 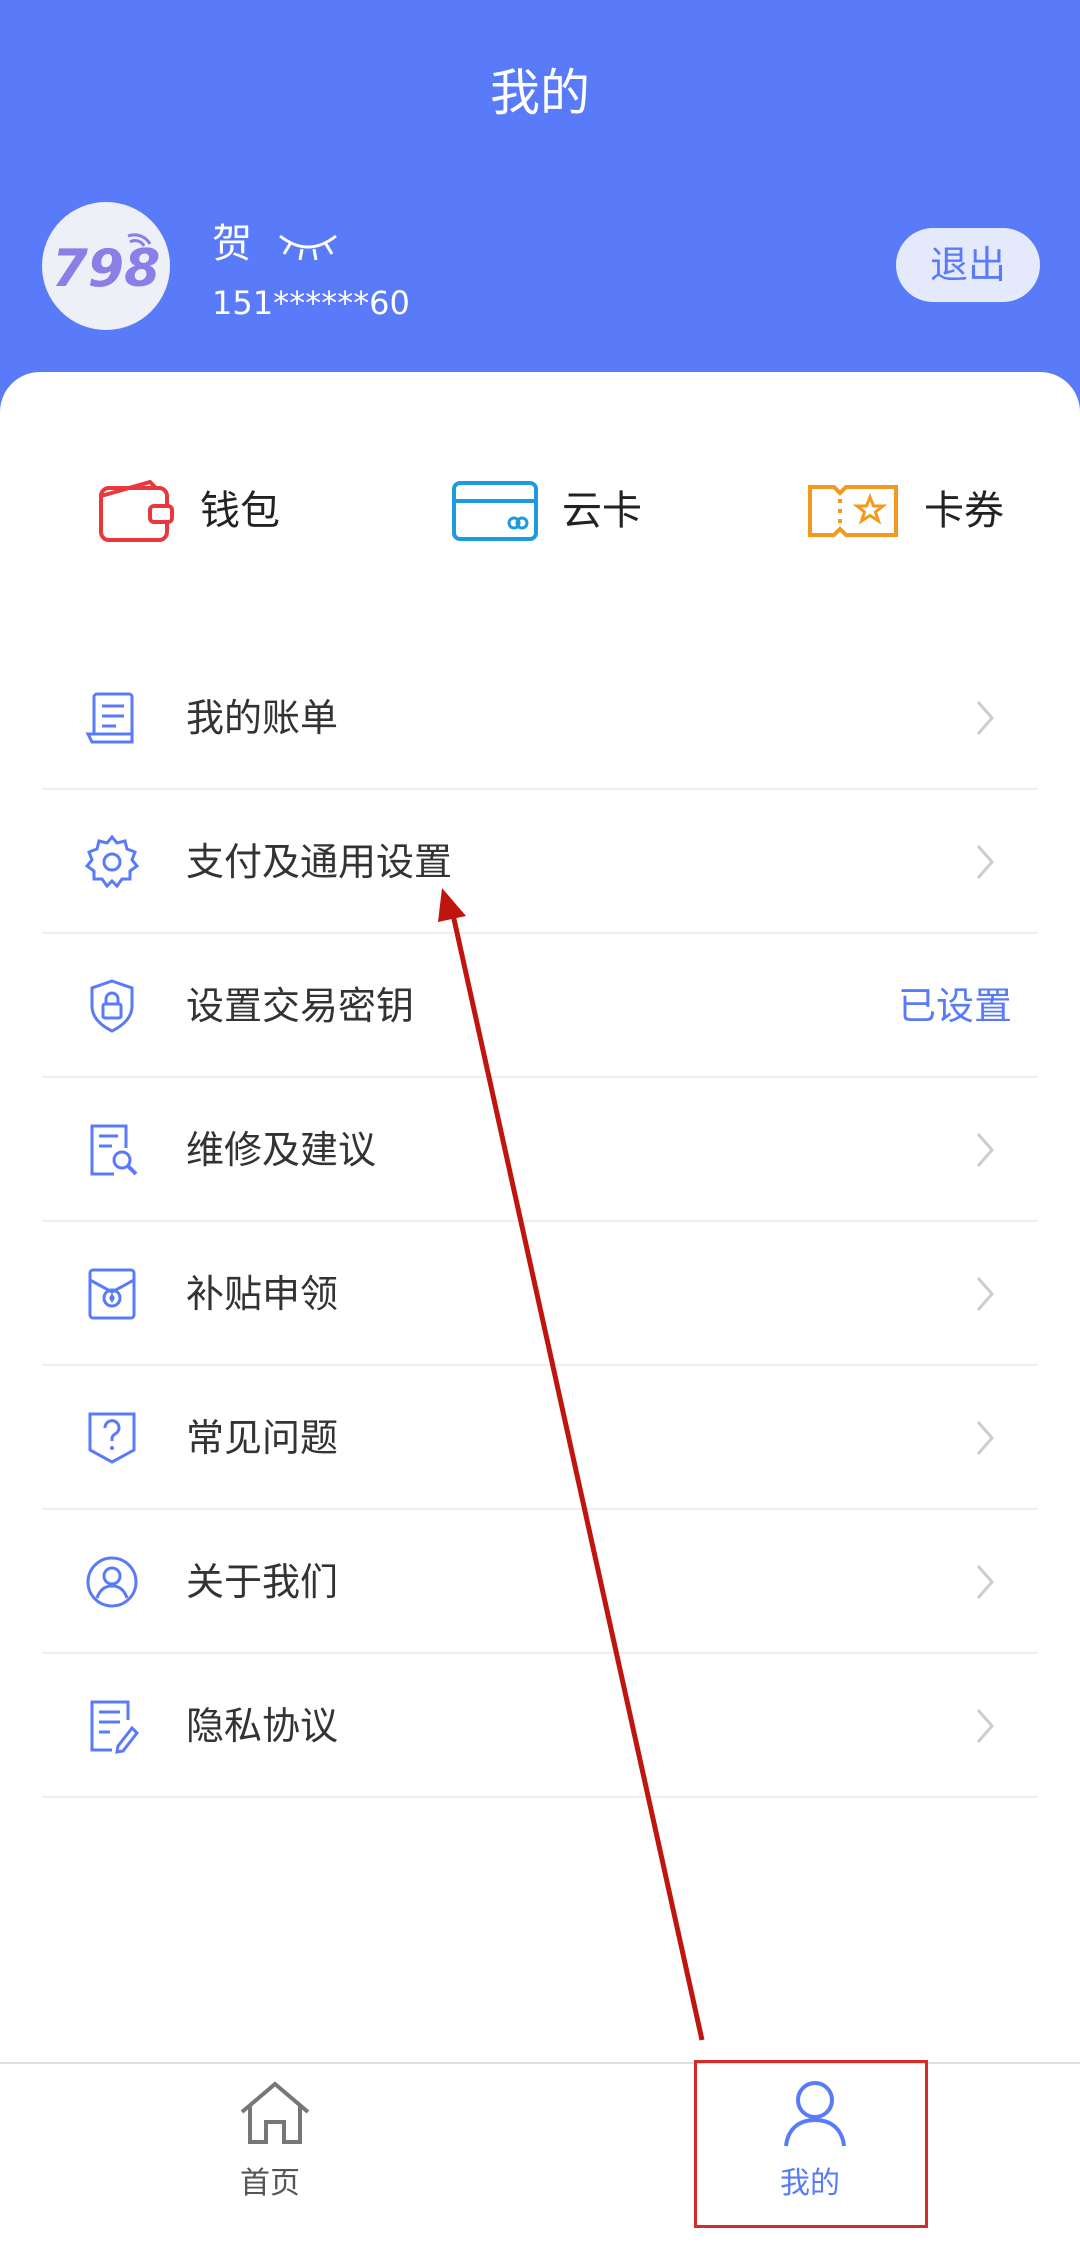 What do you see at coordinates (114, 1150) in the screenshot?
I see `repair-icon` at bounding box center [114, 1150].